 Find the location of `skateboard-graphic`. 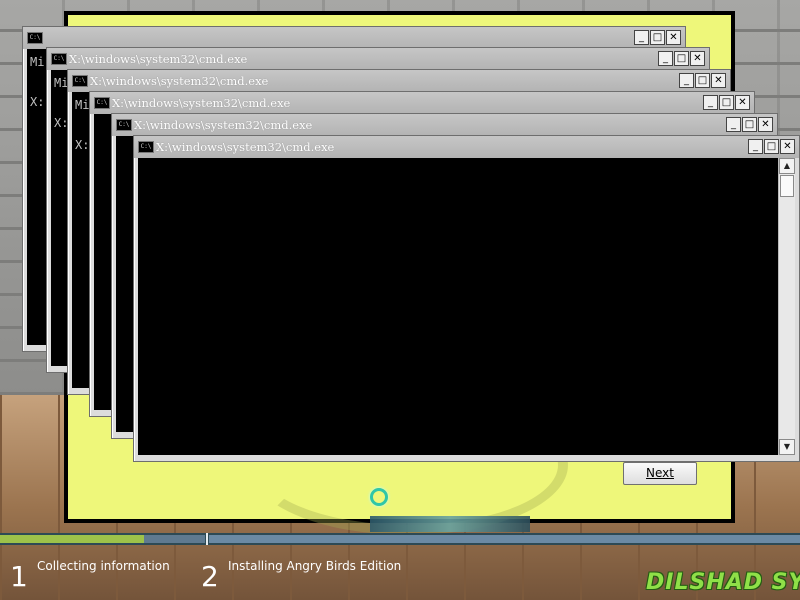

skateboard-graphic is located at coordinates (450, 524).